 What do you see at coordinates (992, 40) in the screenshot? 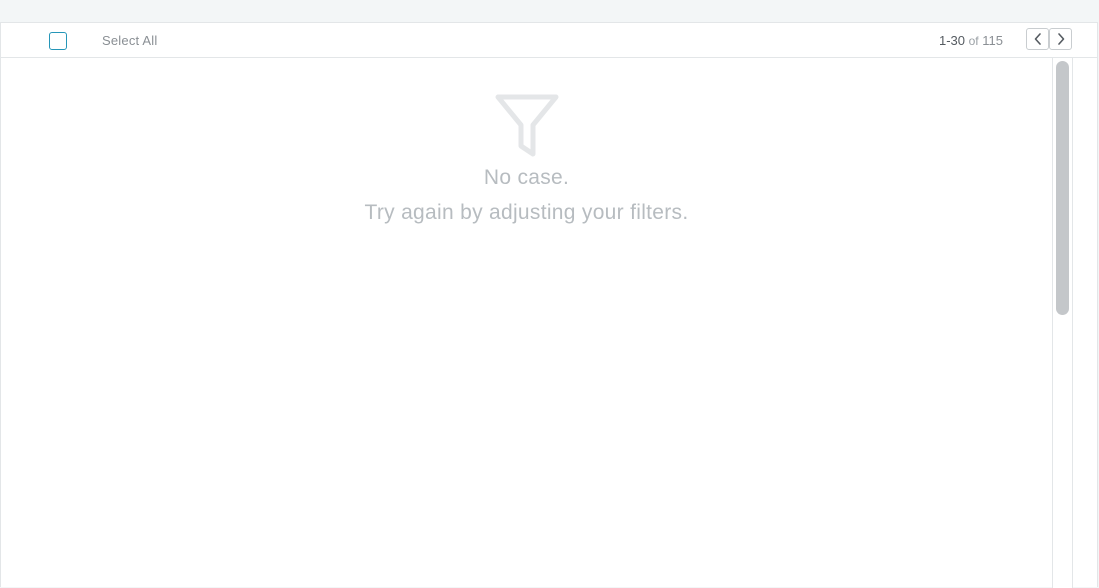
I see `pagination-total: 115` at bounding box center [992, 40].